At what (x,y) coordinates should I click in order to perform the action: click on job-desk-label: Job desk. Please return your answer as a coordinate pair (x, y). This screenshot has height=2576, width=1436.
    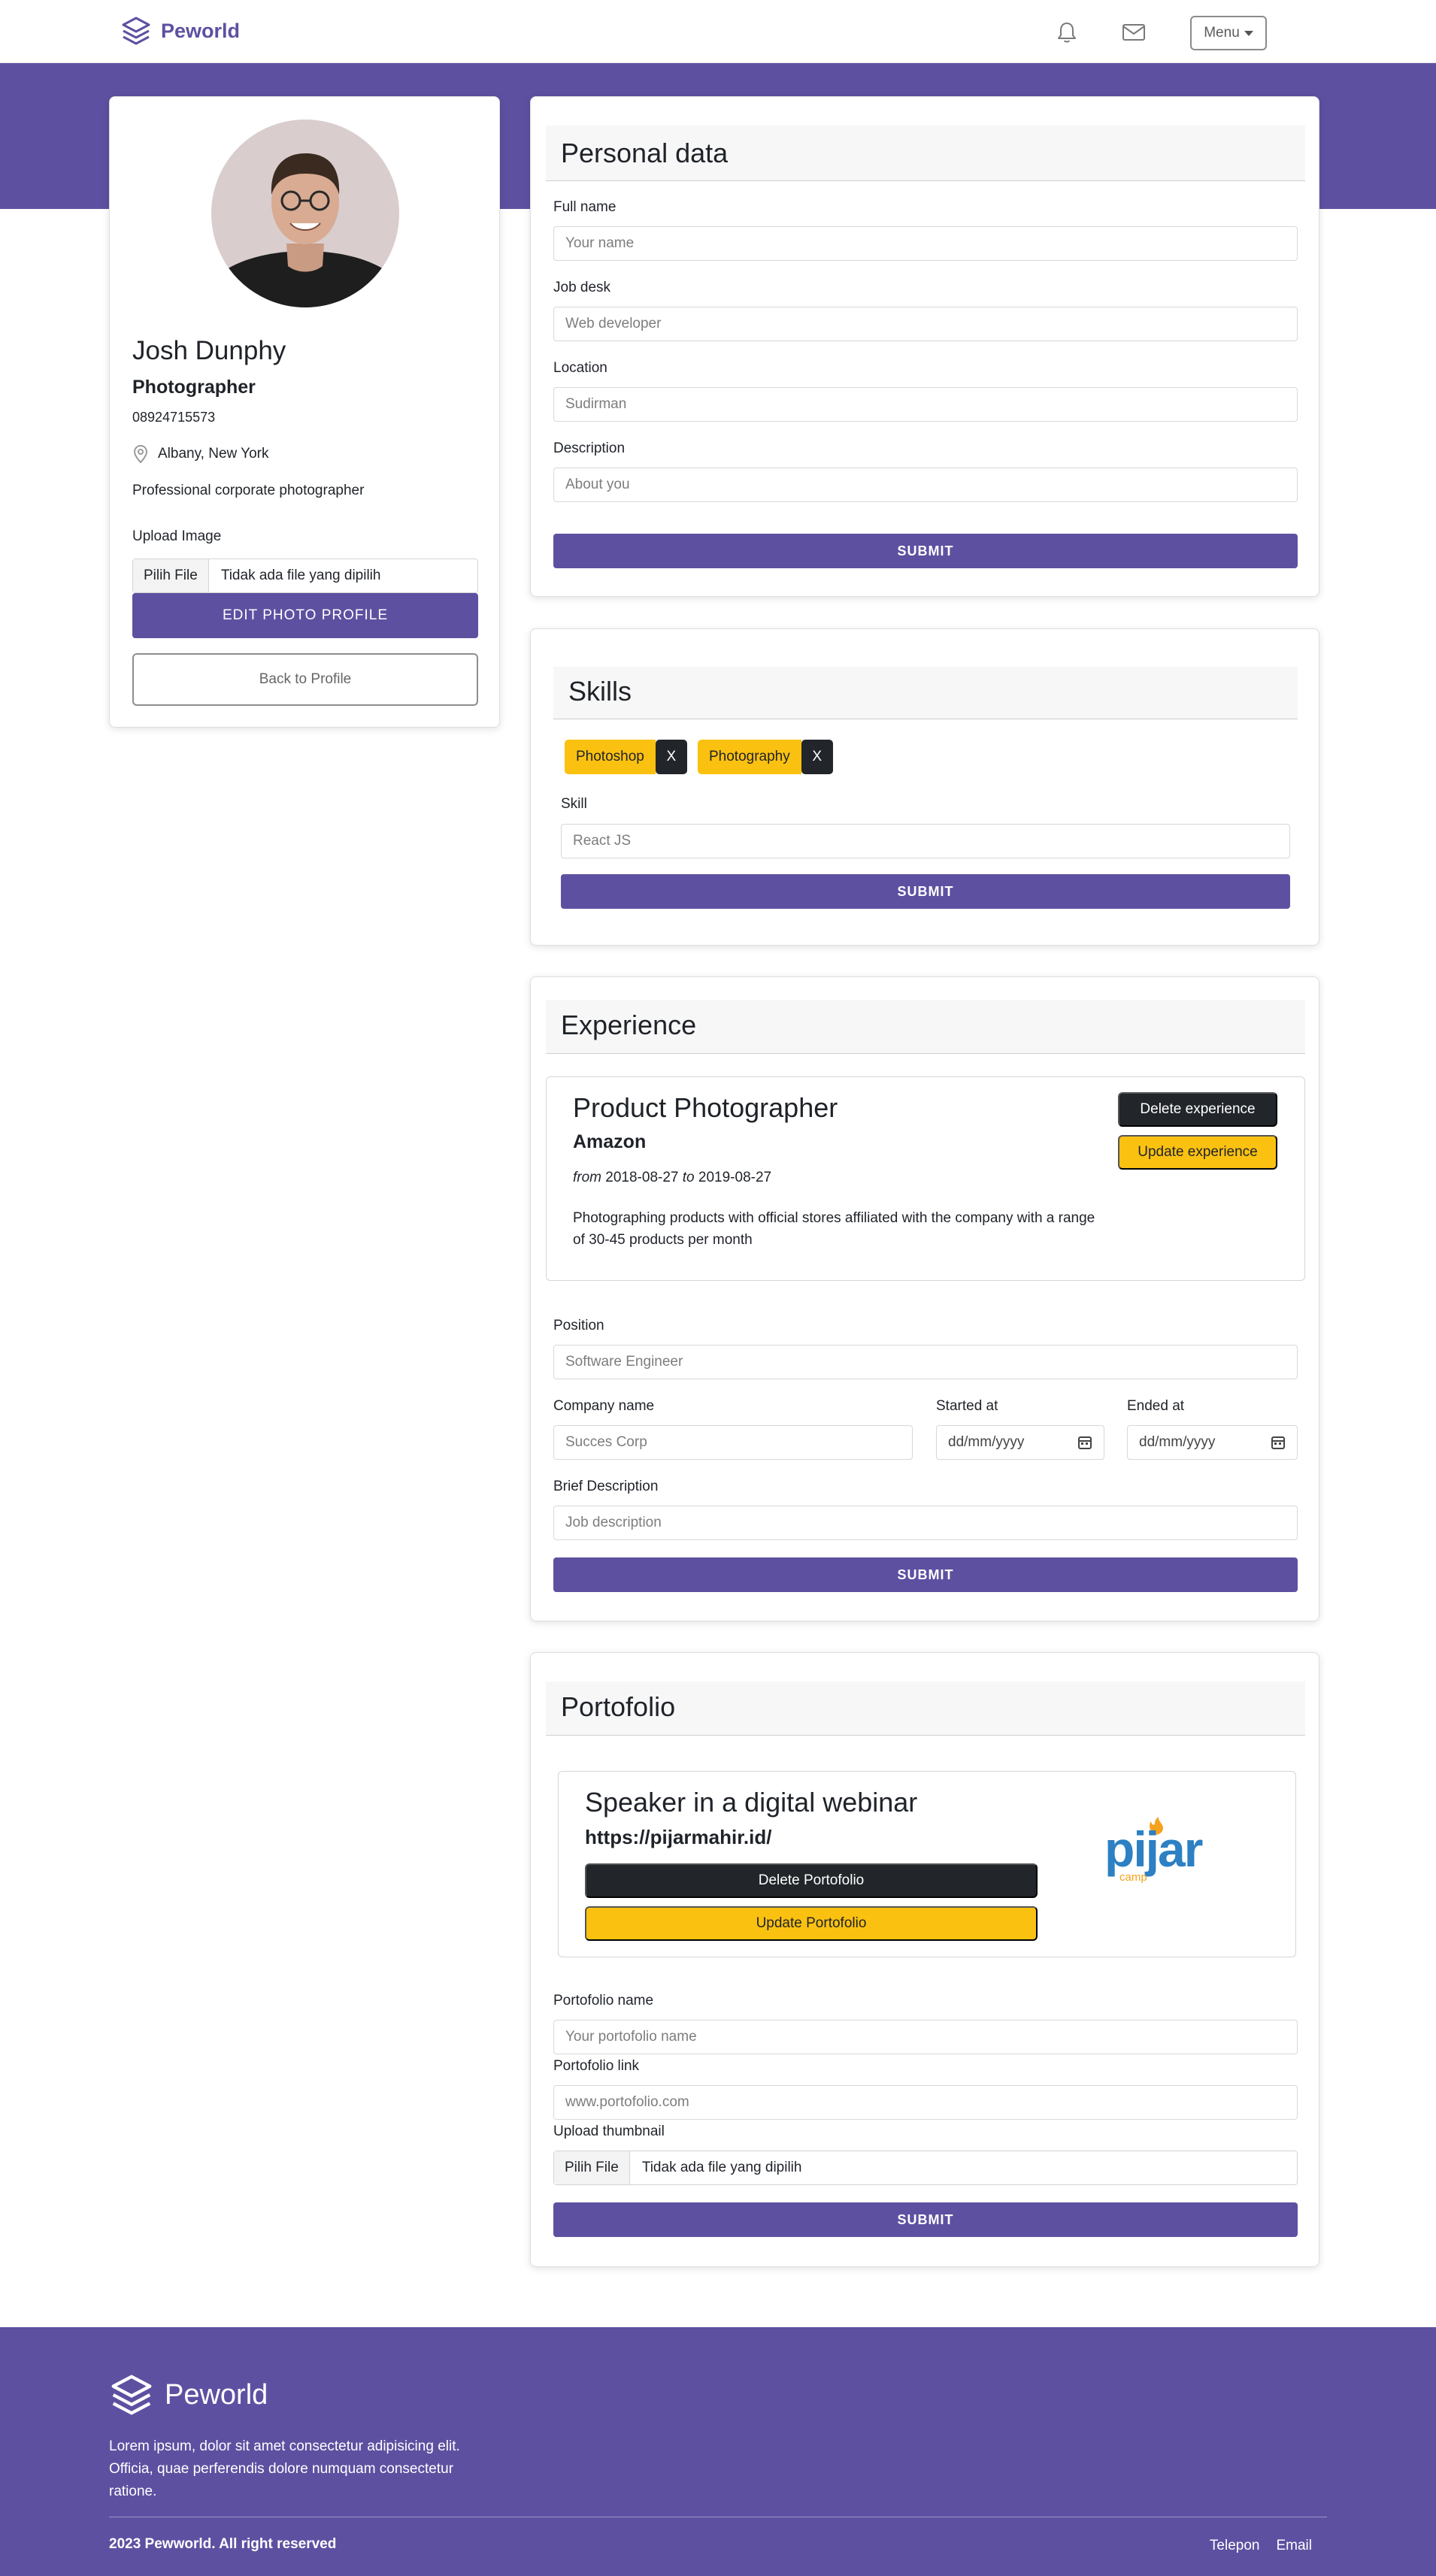
    Looking at the image, I should click on (582, 287).